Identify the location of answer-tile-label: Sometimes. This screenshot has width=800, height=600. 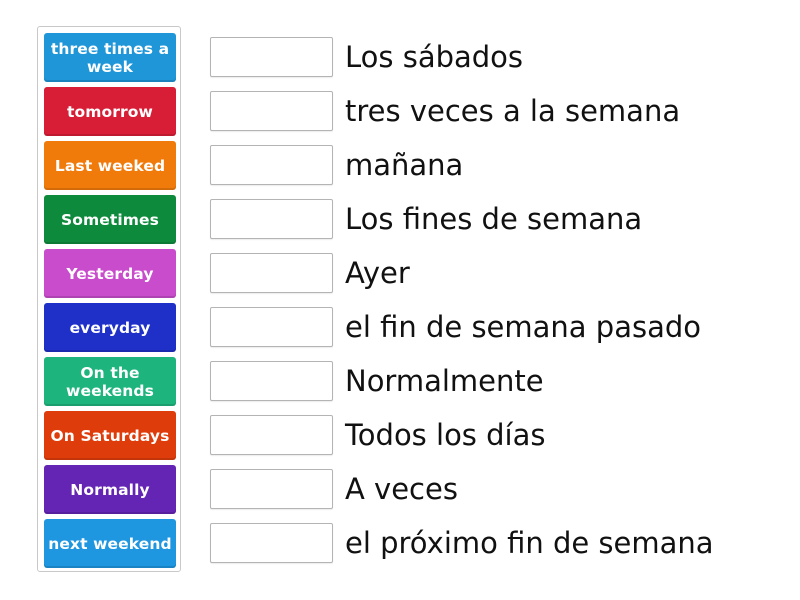
(110, 219).